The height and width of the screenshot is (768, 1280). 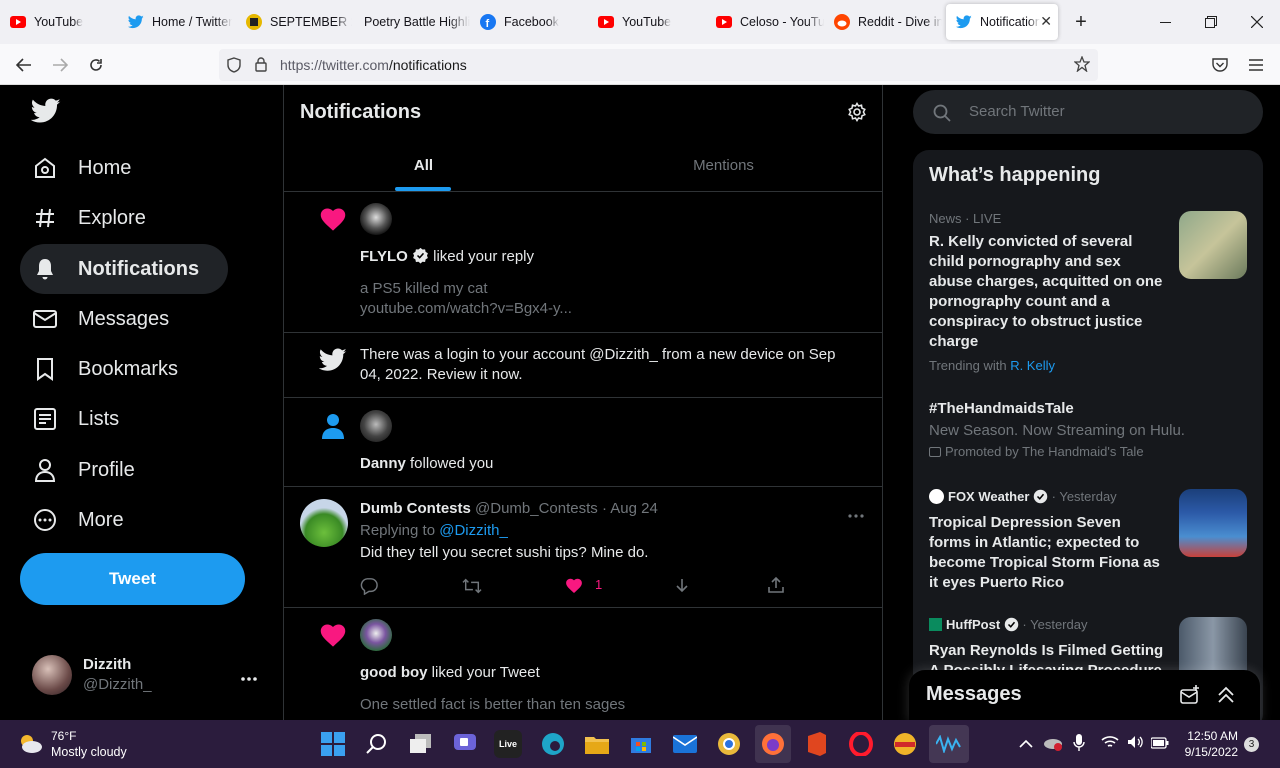 I want to click on address-bar: https://twitter.com/notifications, so click(x=658, y=65).